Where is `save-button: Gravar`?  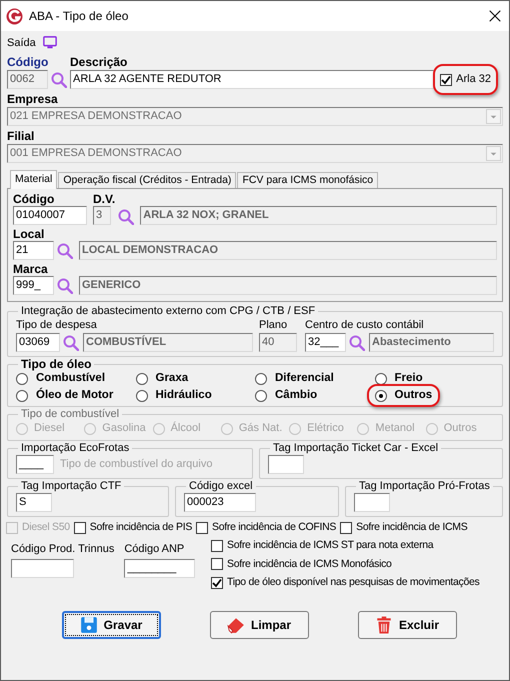
save-button: Gravar is located at coordinates (111, 625).